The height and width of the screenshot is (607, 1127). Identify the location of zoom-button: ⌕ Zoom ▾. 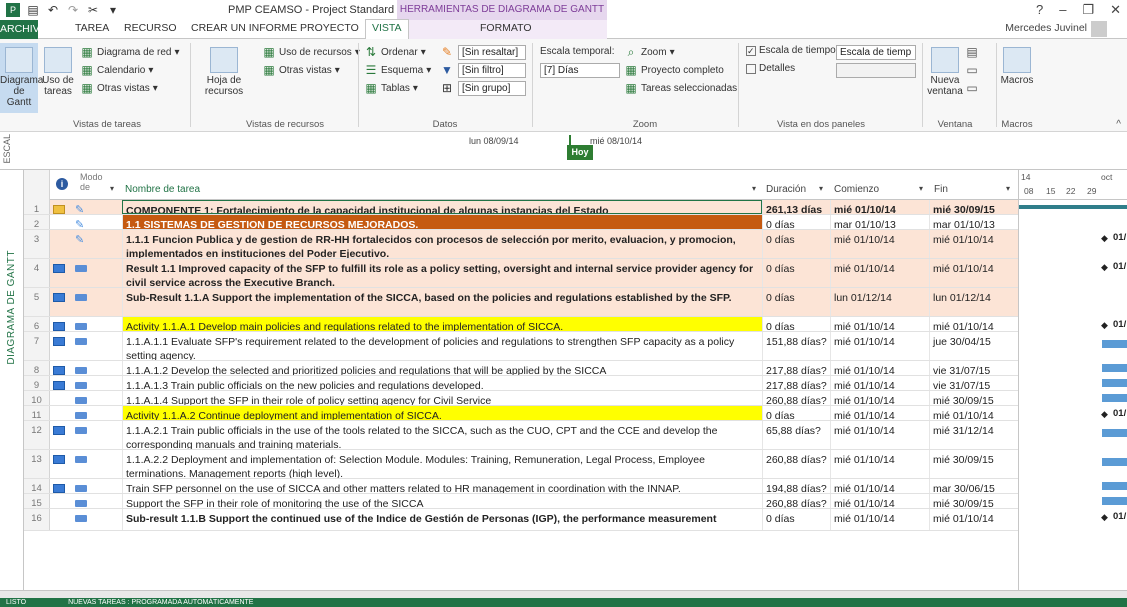
(649, 52).